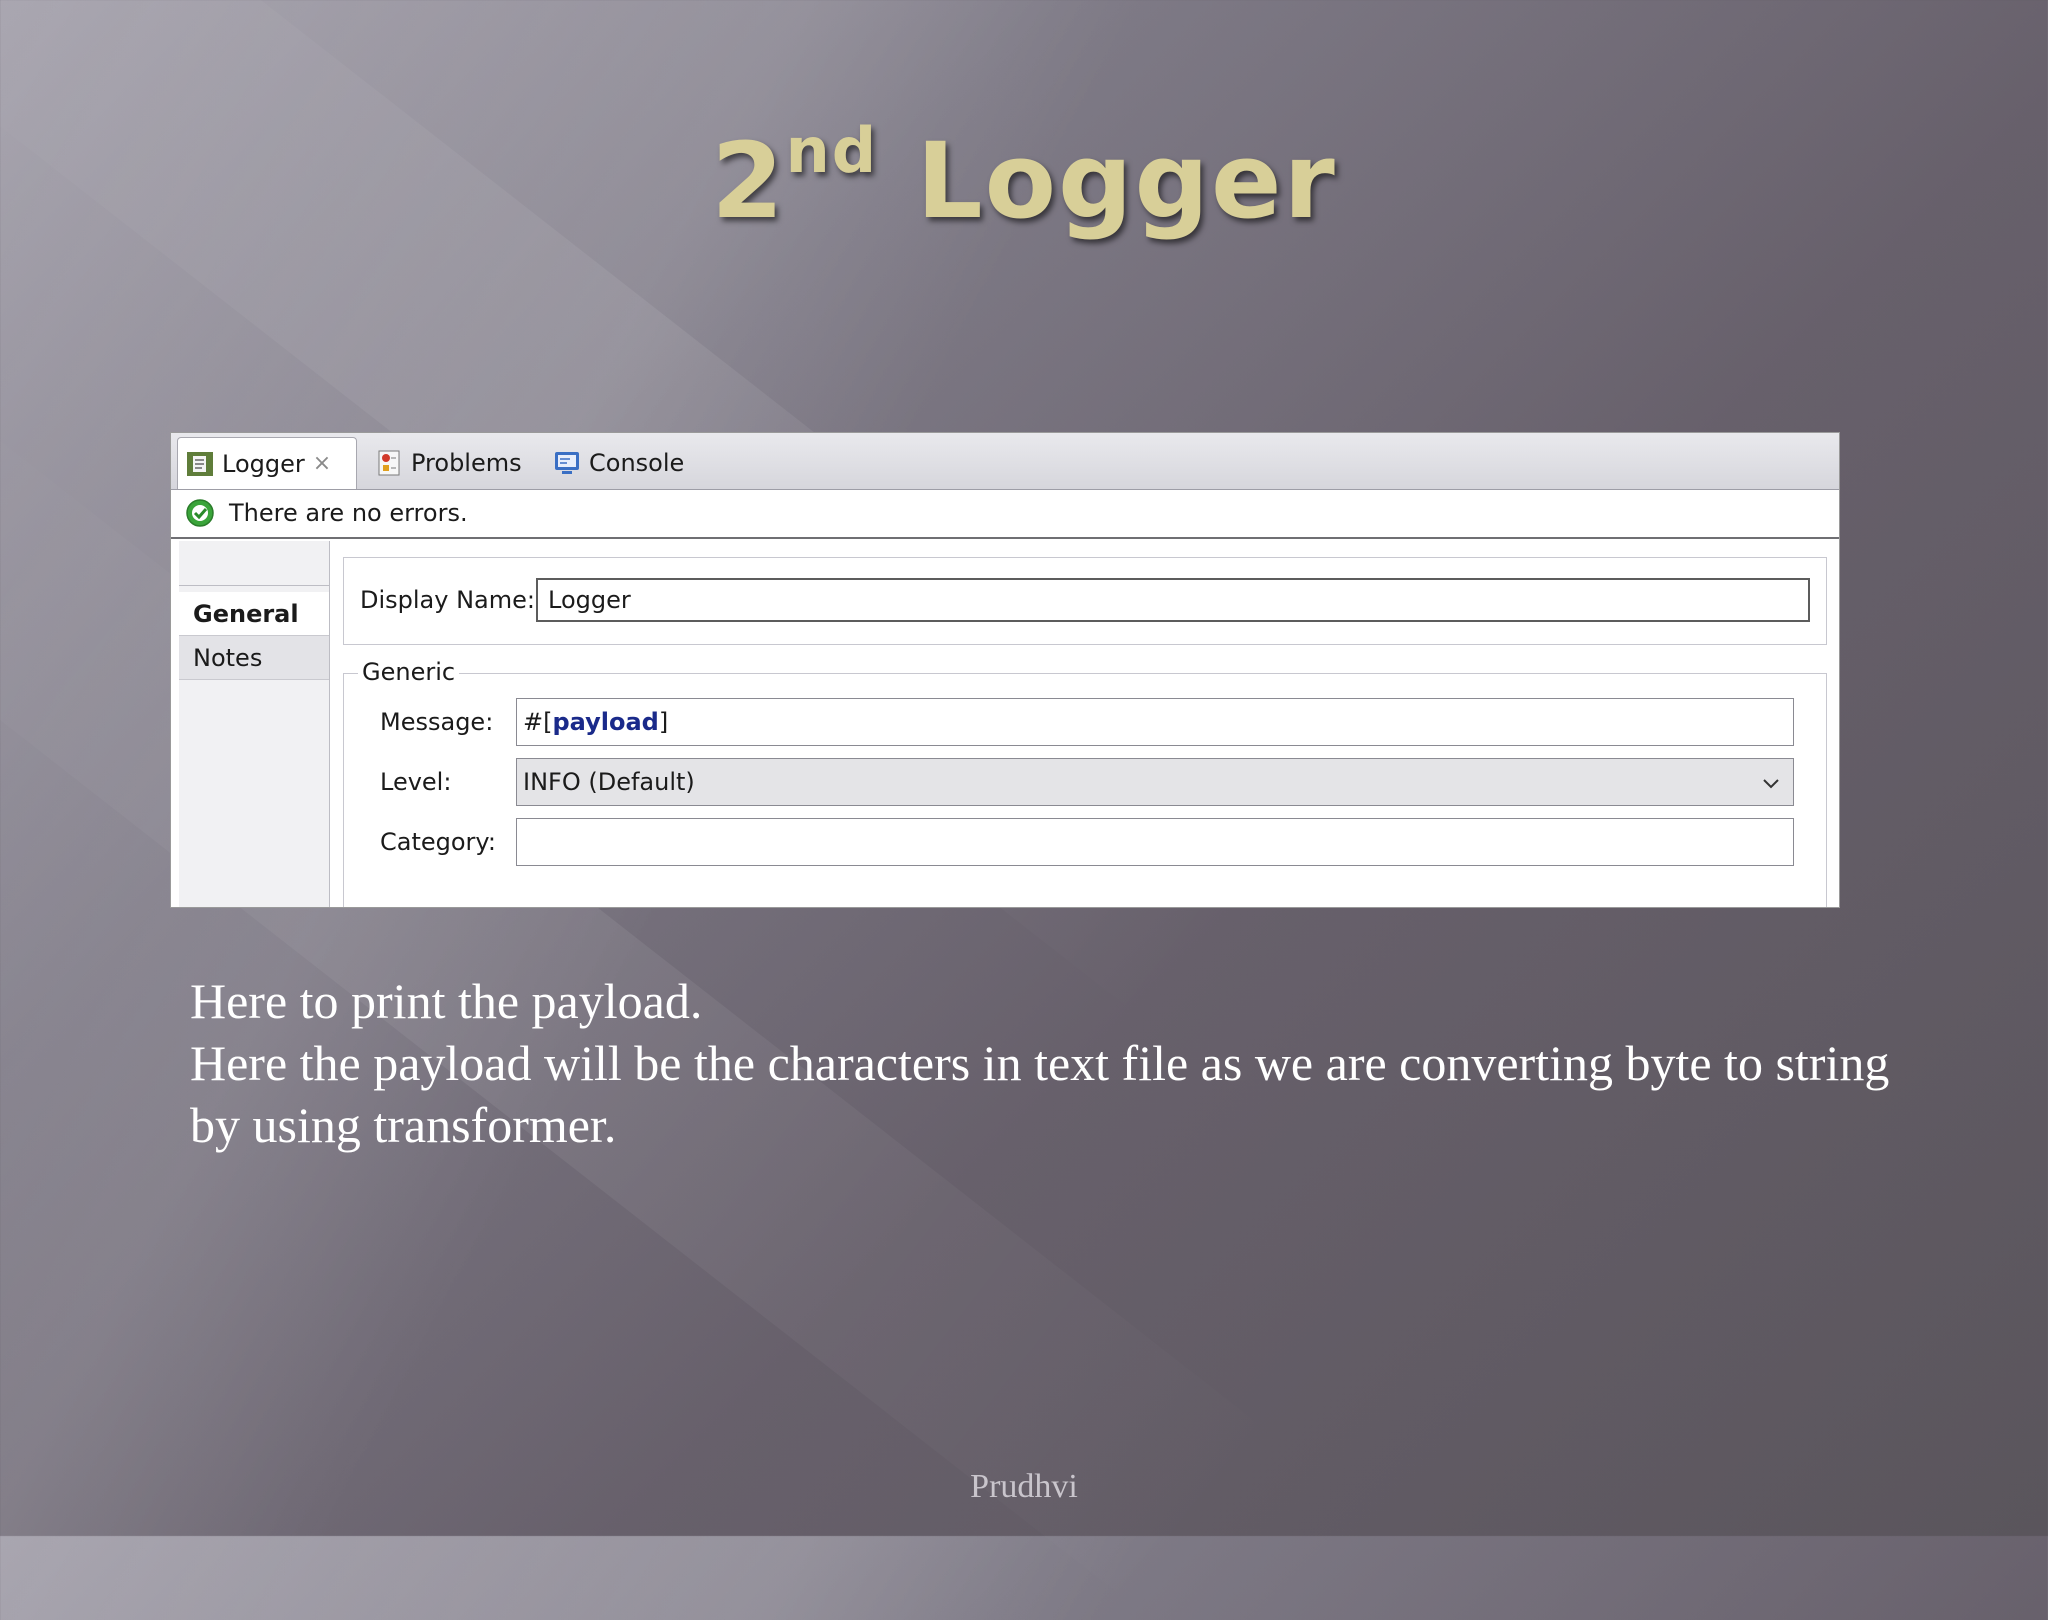 The height and width of the screenshot is (1620, 2048). I want to click on slide-footer: Prudhvi, so click(1024, 1486).